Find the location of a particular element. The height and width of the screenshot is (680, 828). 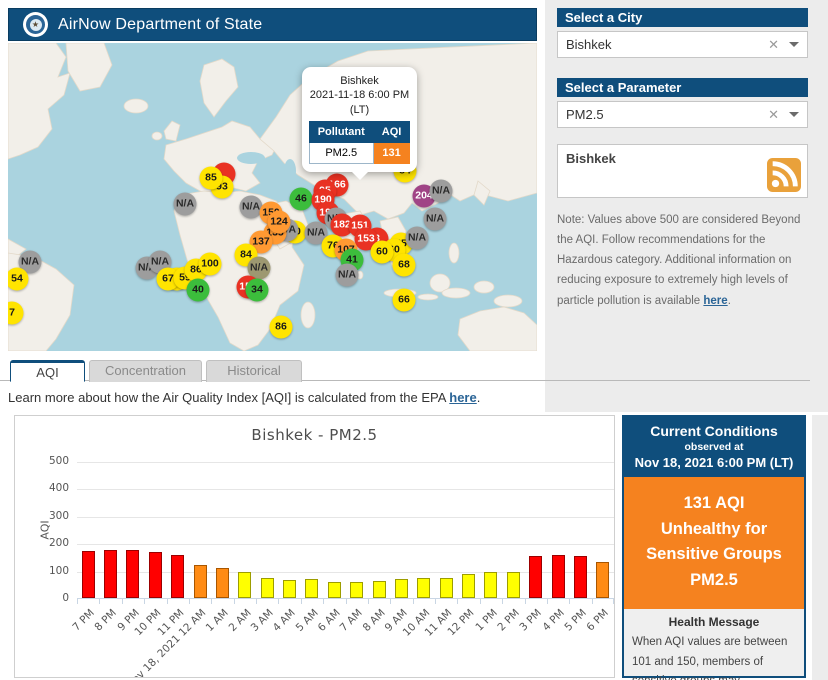

note-link: here is located at coordinates (715, 301).